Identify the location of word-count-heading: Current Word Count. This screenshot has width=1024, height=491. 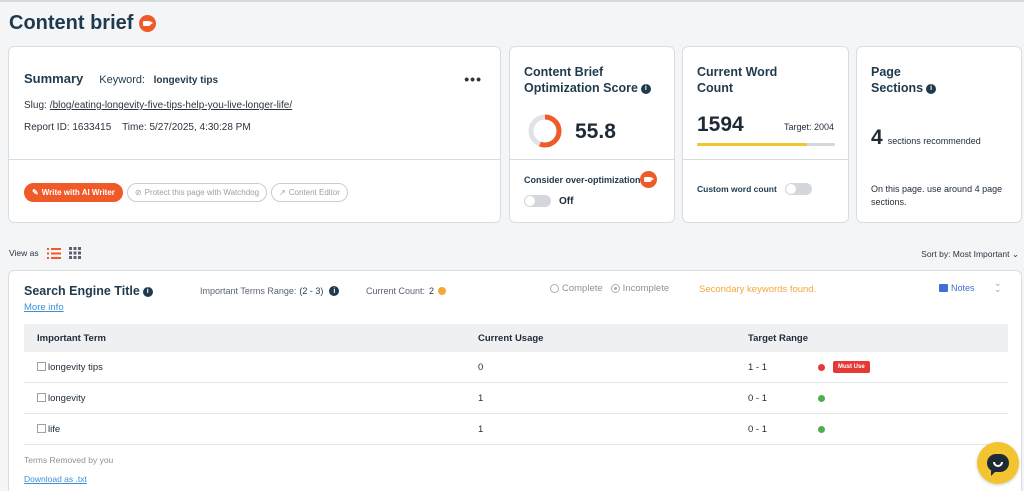
(737, 80).